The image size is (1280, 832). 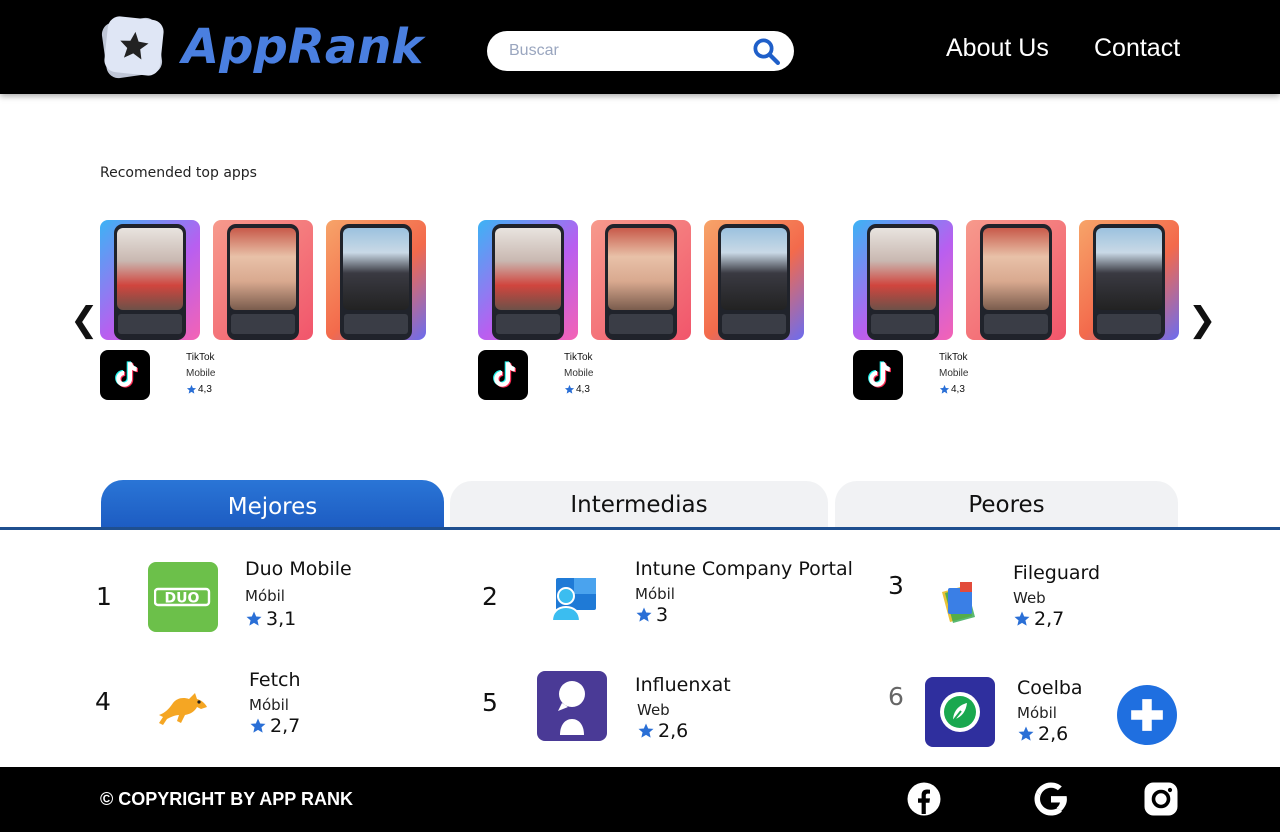 I want to click on nav-contact: Contact, so click(x=1137, y=48).